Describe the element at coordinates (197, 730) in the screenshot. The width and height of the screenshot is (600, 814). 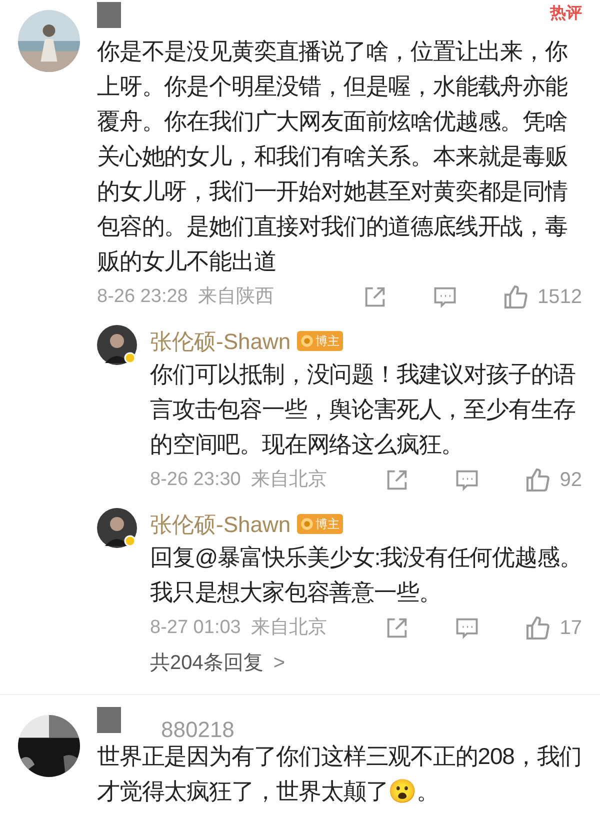
I see `username: 880218` at that location.